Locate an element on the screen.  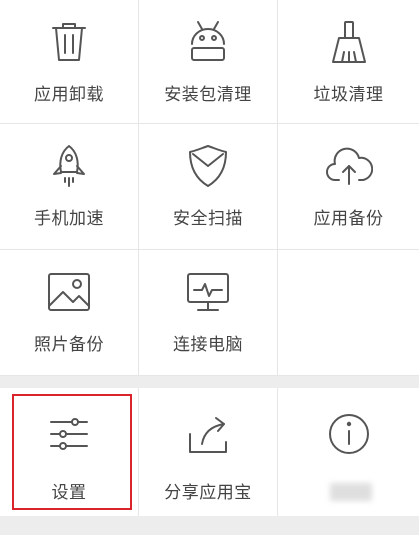
tool-label: 安装包清理 is located at coordinates (208, 95).